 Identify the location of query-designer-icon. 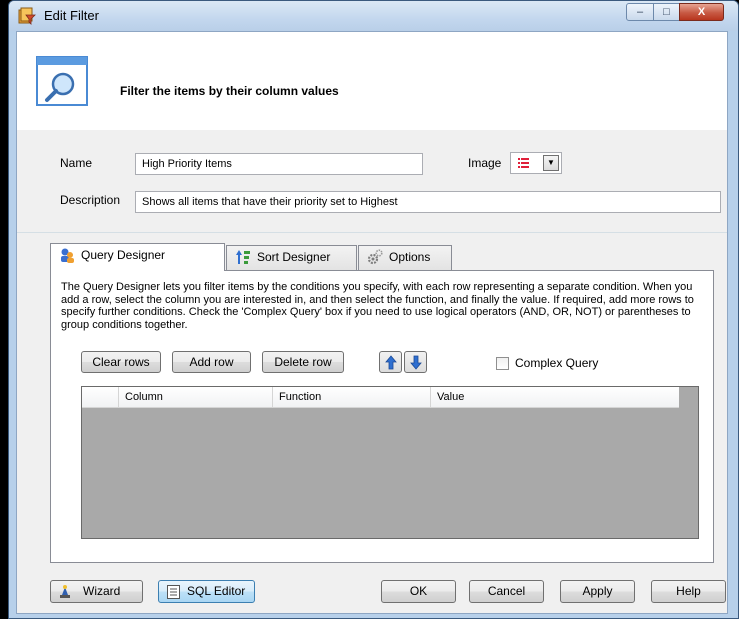
(67, 255).